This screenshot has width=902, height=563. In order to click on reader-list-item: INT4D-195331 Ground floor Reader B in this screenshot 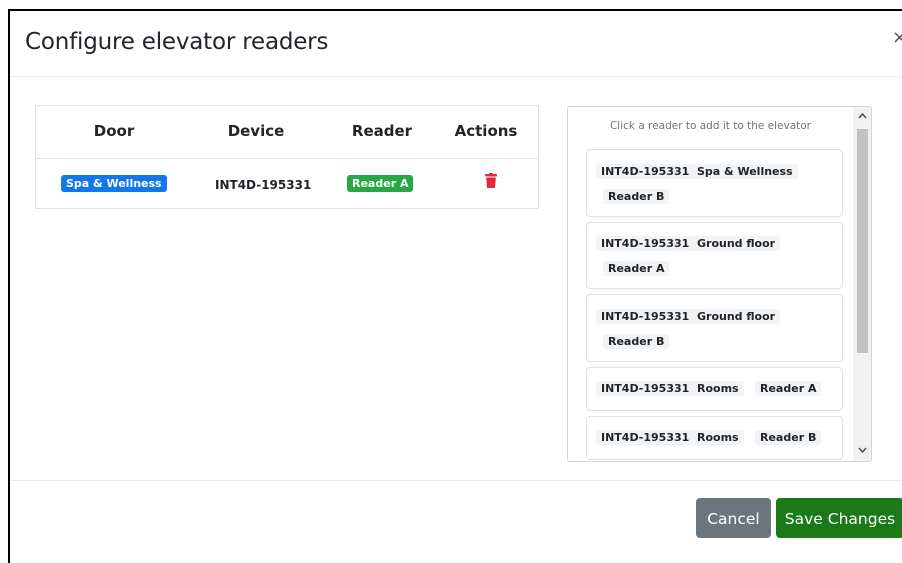, I will do `click(714, 328)`.